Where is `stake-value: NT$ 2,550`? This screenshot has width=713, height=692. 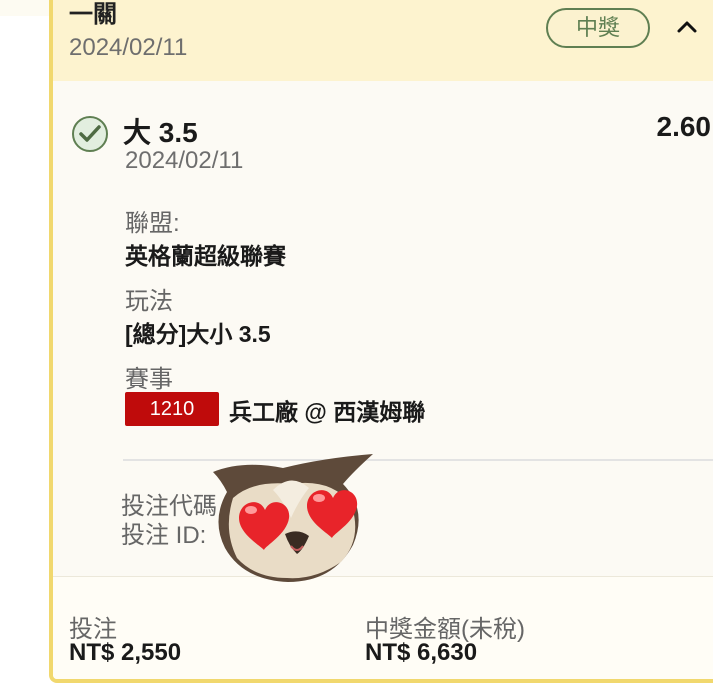 stake-value: NT$ 2,550 is located at coordinates (125, 652).